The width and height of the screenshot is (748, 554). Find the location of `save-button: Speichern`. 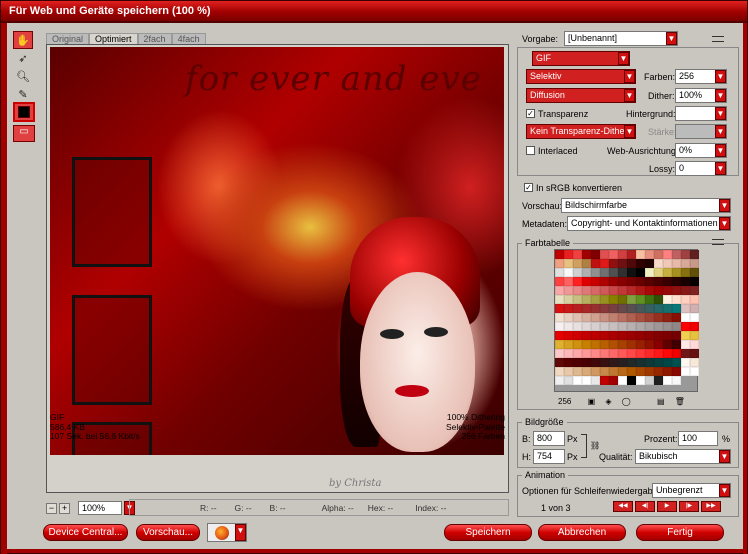

save-button: Speichern is located at coordinates (488, 532).